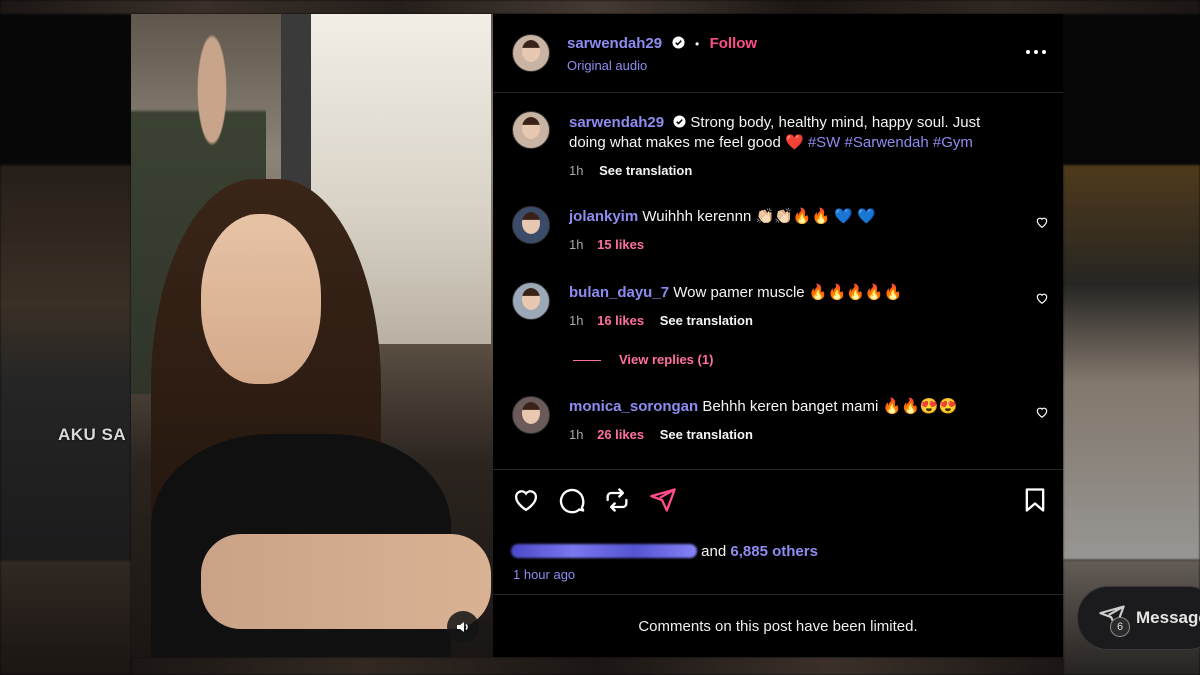 This screenshot has height=675, width=1200. What do you see at coordinates (794, 142) in the screenshot?
I see `heart-emoji: ❤️` at bounding box center [794, 142].